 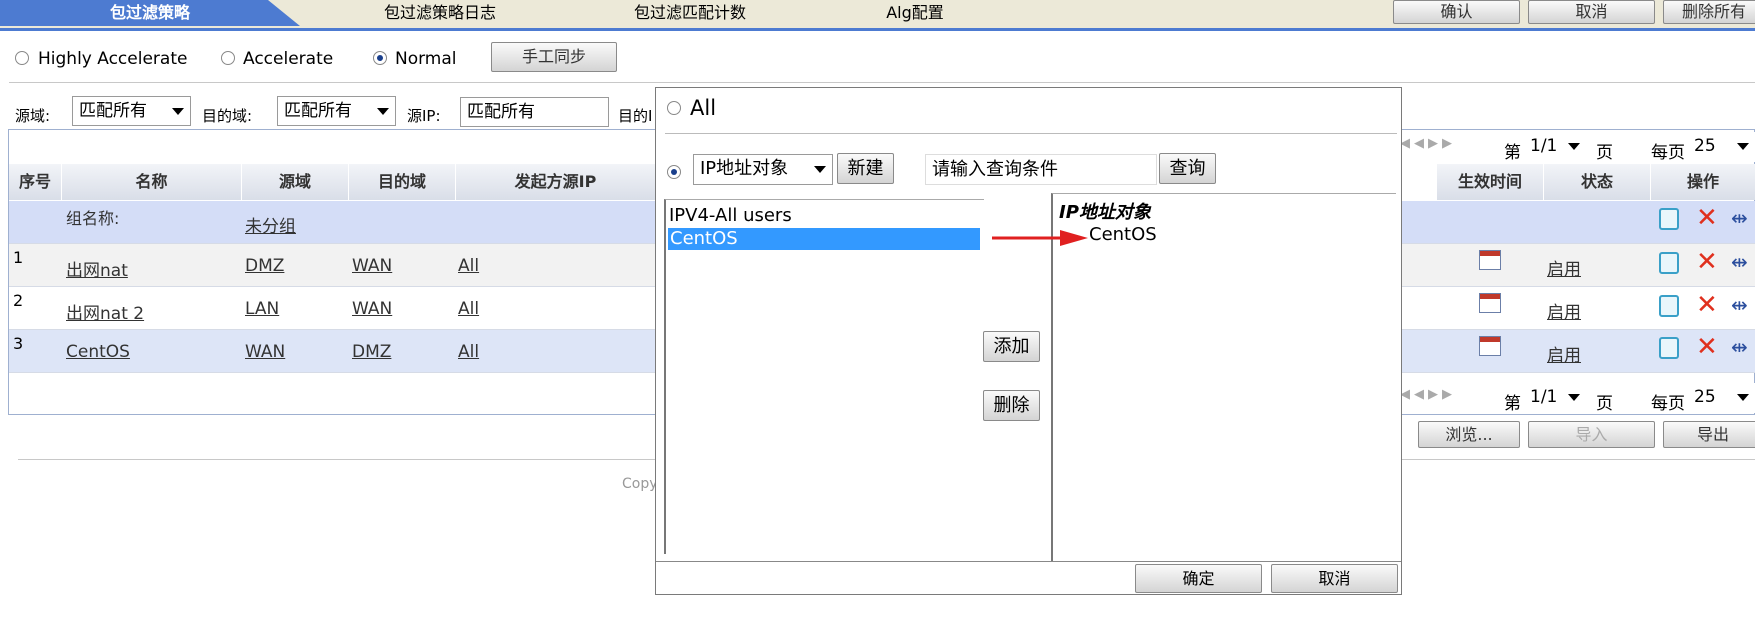 I want to click on per-page-value: 25, so click(x=1705, y=397).